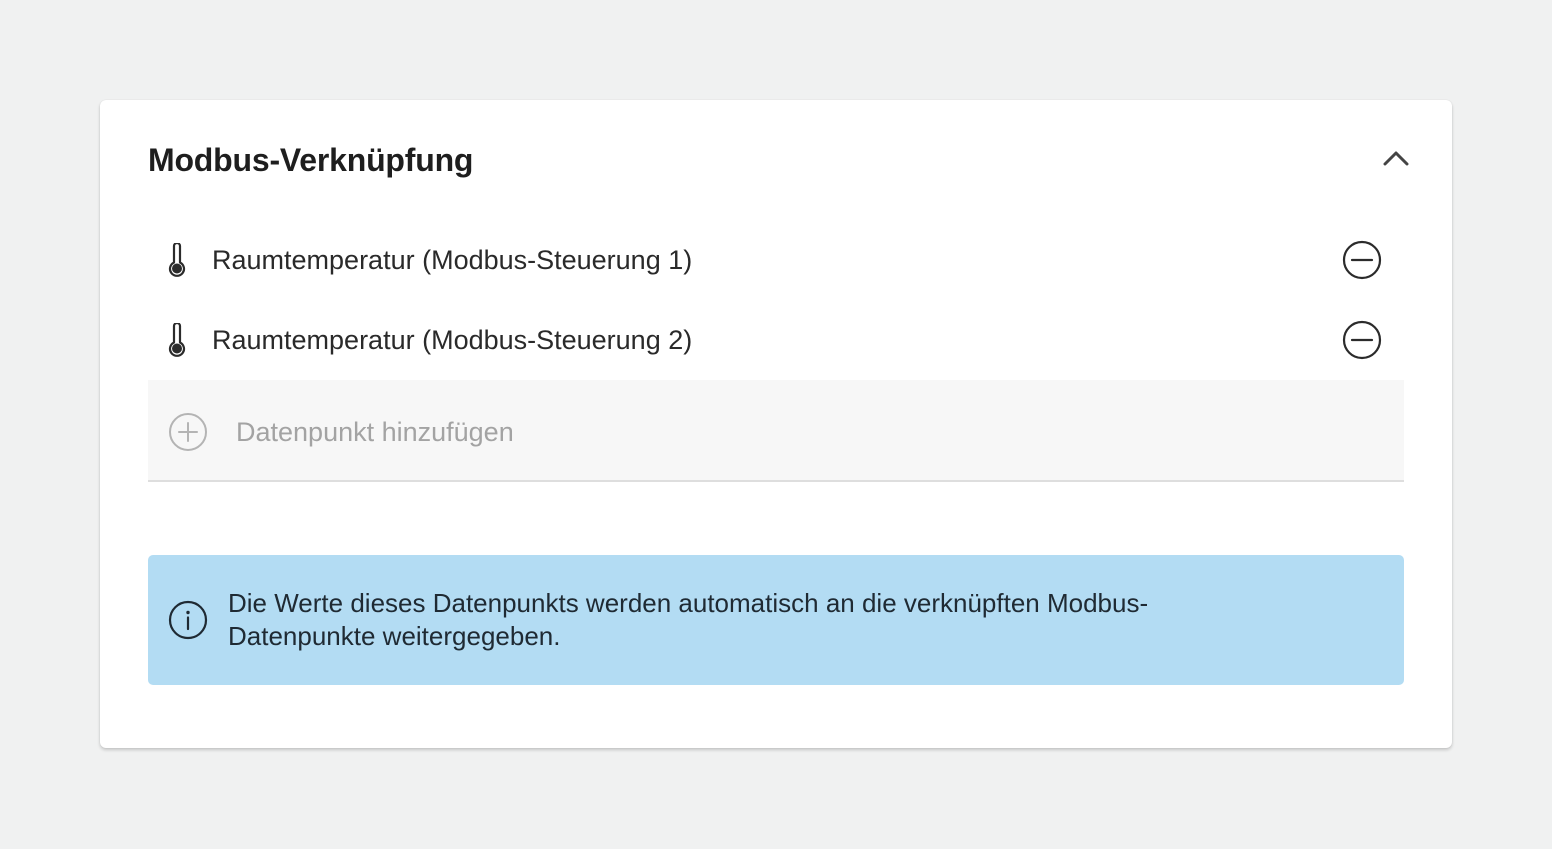  Describe the element at coordinates (776, 260) in the screenshot. I see `linked-datapoint-row: Raumtemperatur (Modbus-Steuerung 1)` at that location.